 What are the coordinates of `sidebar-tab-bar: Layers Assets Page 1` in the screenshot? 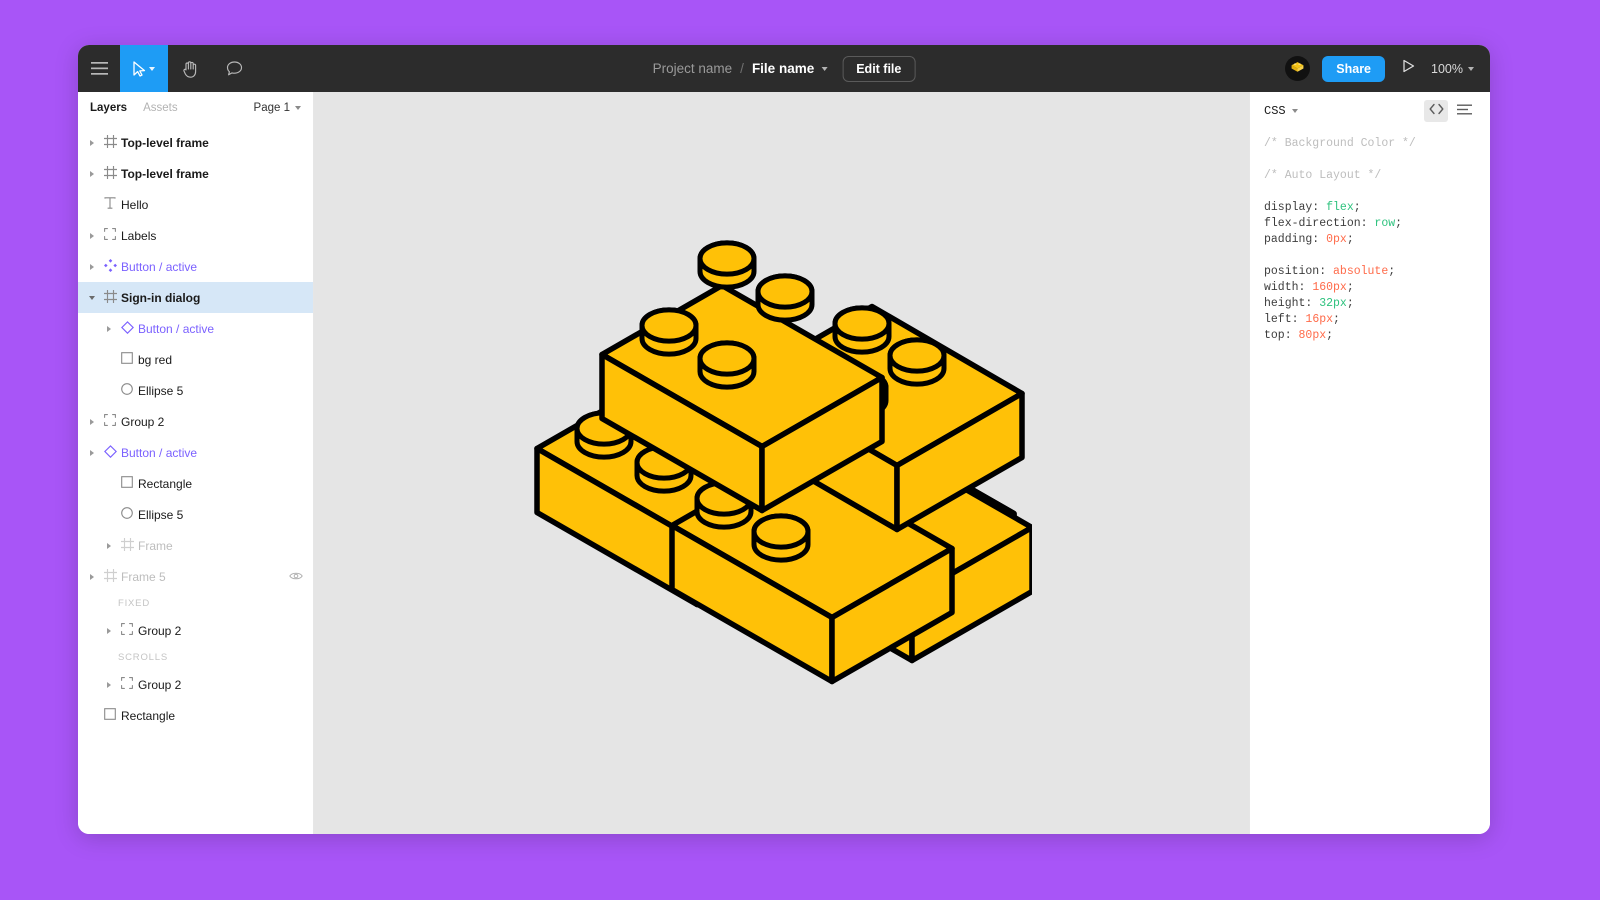 It's located at (195, 107).